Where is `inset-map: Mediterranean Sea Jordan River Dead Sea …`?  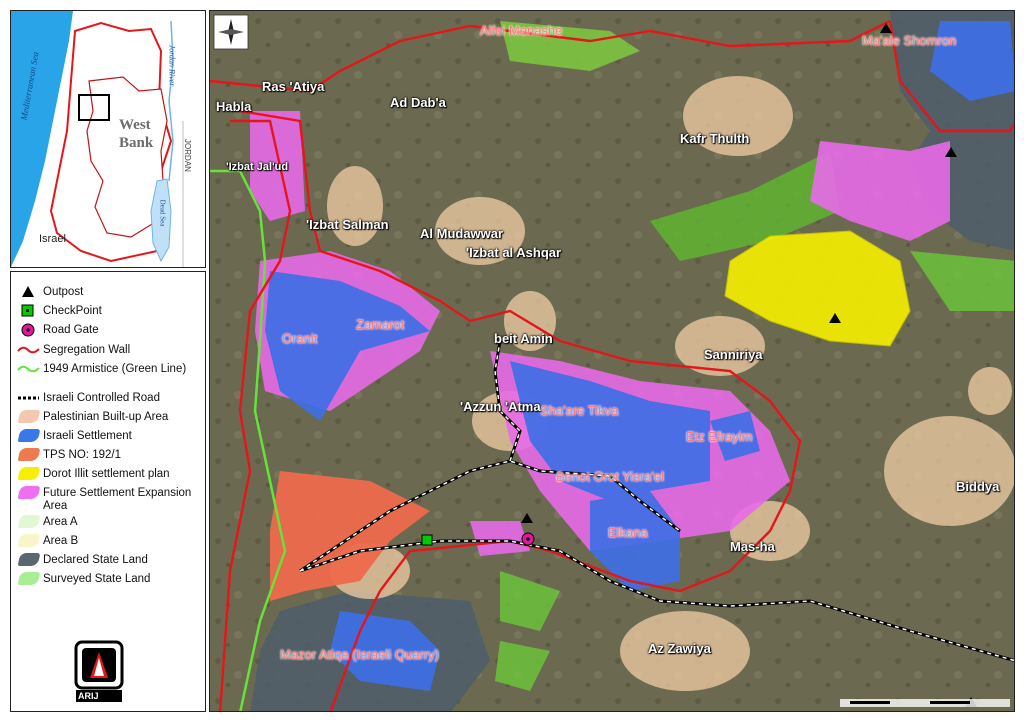
inset-map: Mediterranean Sea Jordan River Dead Sea … is located at coordinates (108, 139).